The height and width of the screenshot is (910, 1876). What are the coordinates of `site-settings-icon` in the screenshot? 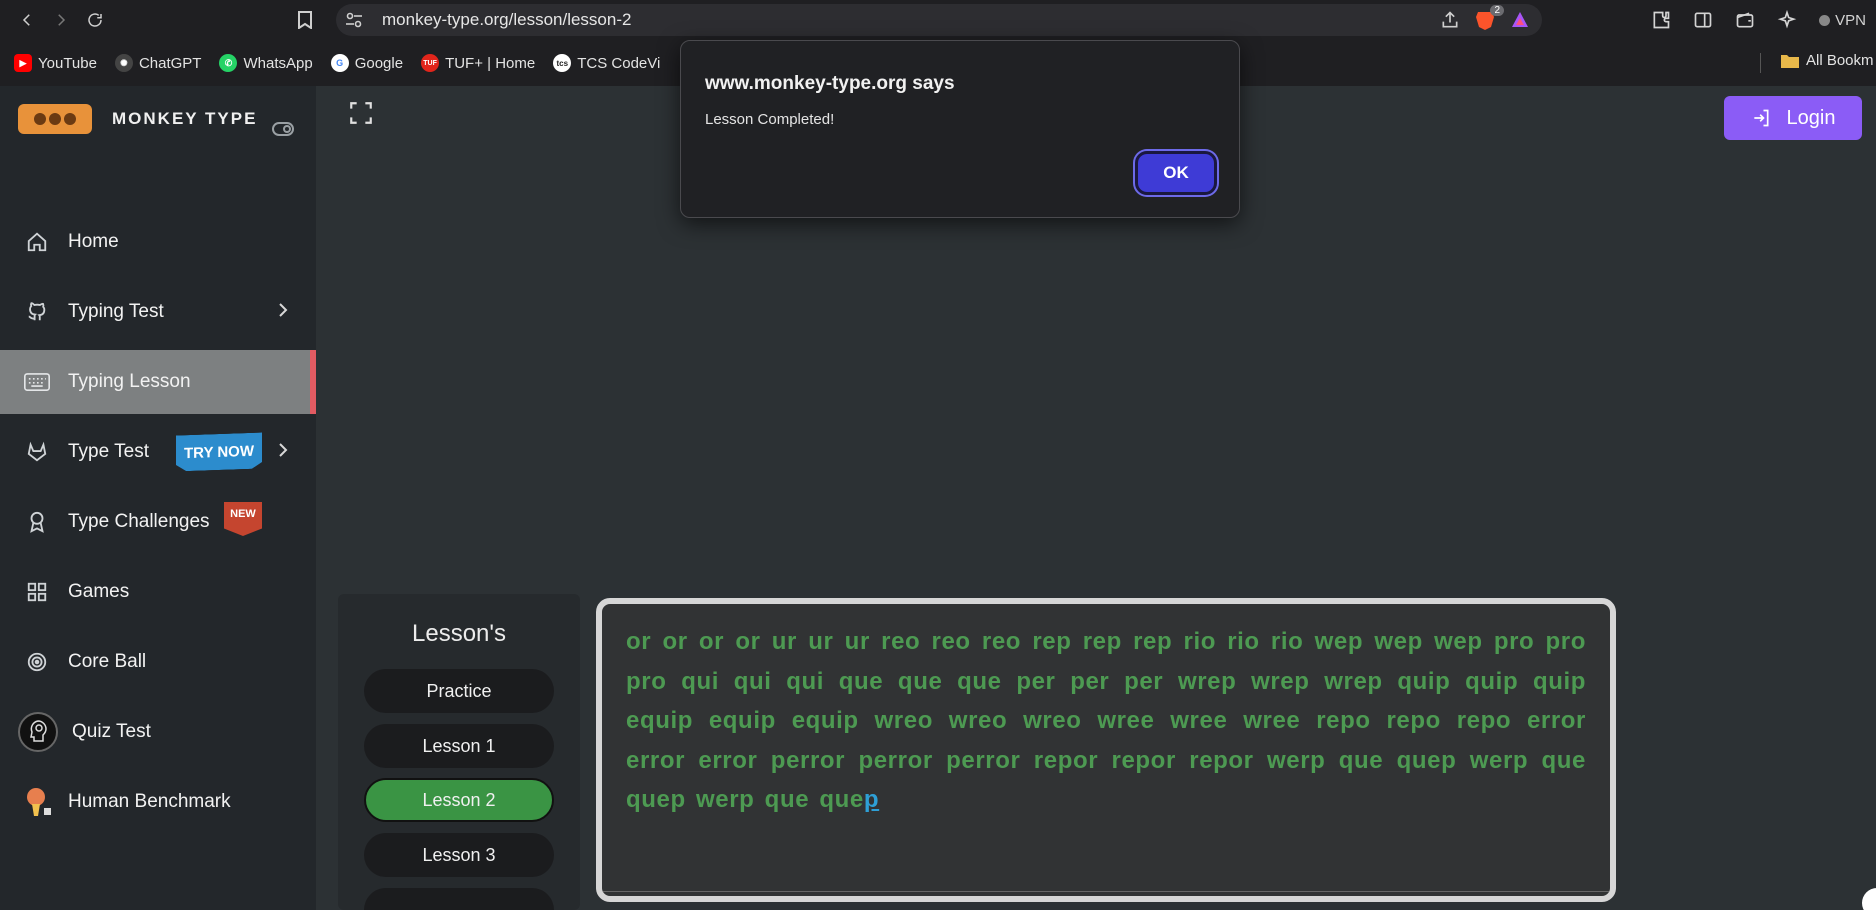 It's located at (354, 20).